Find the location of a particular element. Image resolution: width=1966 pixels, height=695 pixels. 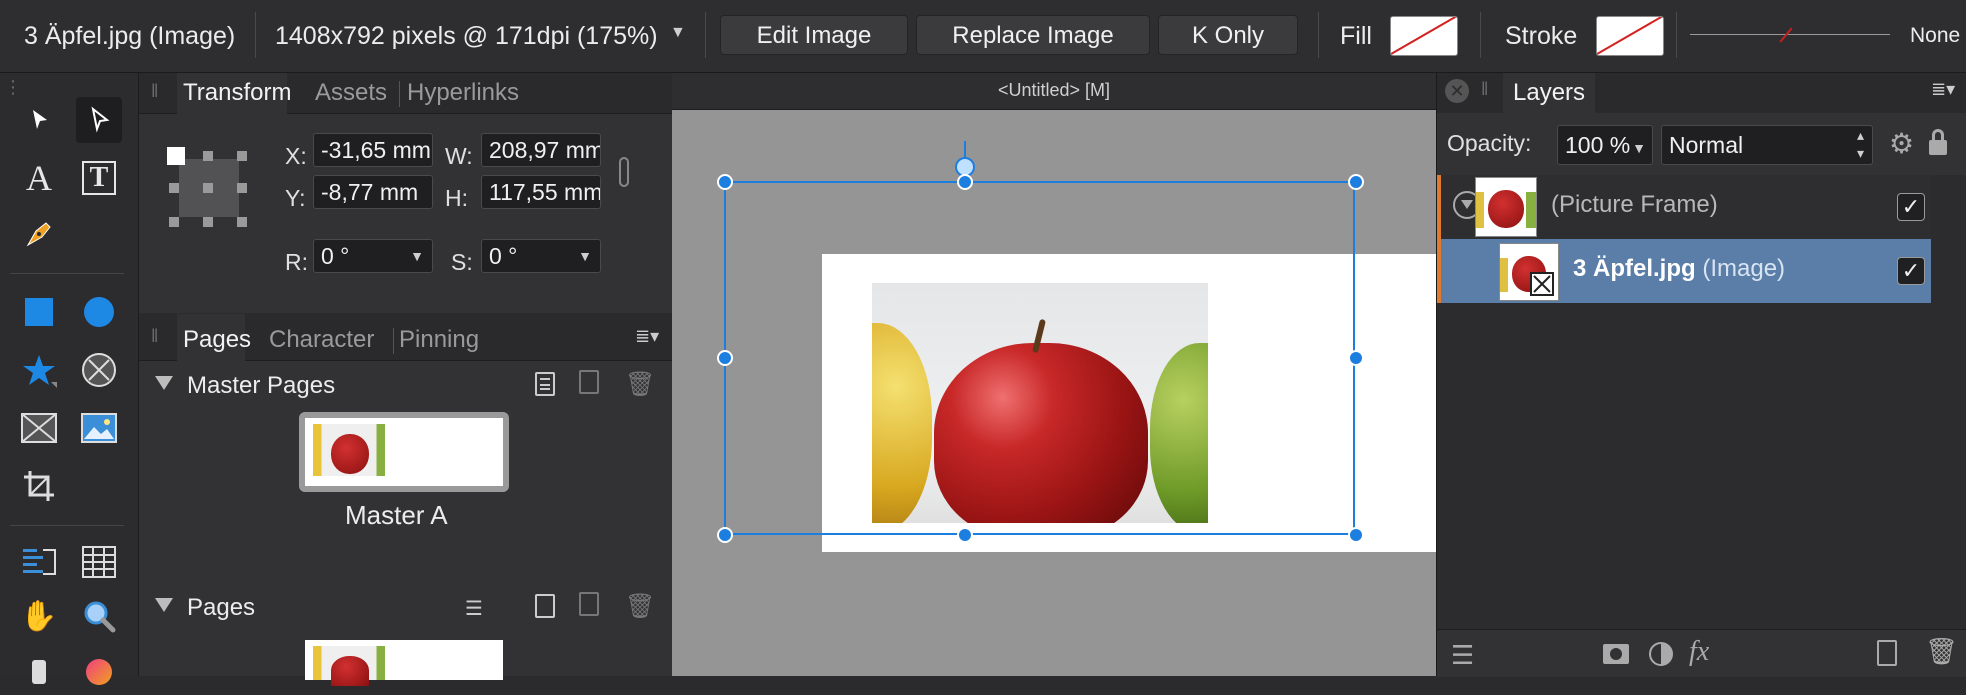

anchor-top-center is located at coordinates (208, 156).